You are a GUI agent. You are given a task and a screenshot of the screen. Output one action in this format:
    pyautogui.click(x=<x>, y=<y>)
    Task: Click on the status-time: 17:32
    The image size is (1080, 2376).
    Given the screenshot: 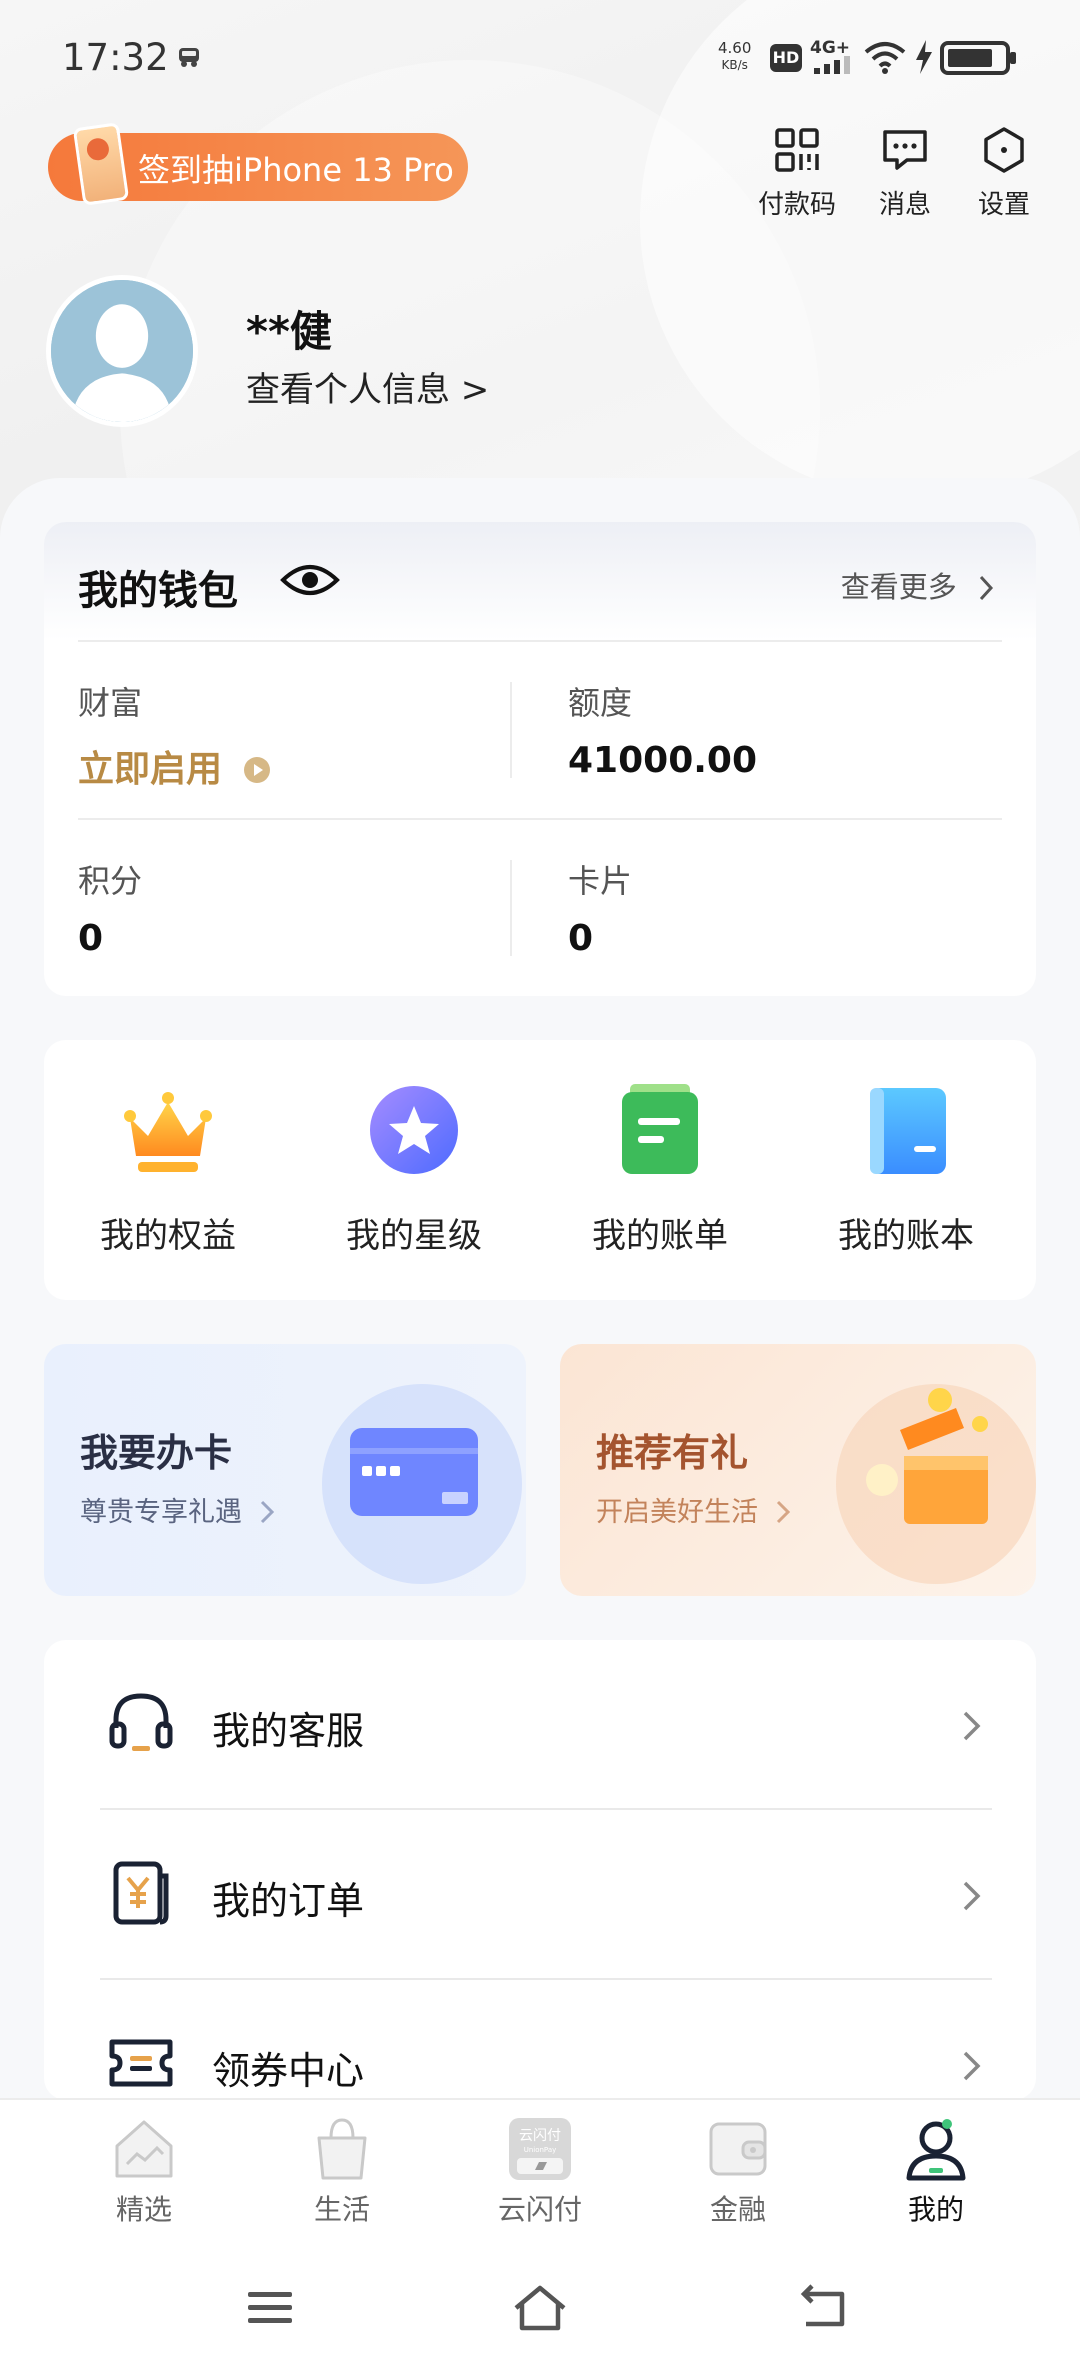 What is the action you would take?
    pyautogui.click(x=115, y=57)
    